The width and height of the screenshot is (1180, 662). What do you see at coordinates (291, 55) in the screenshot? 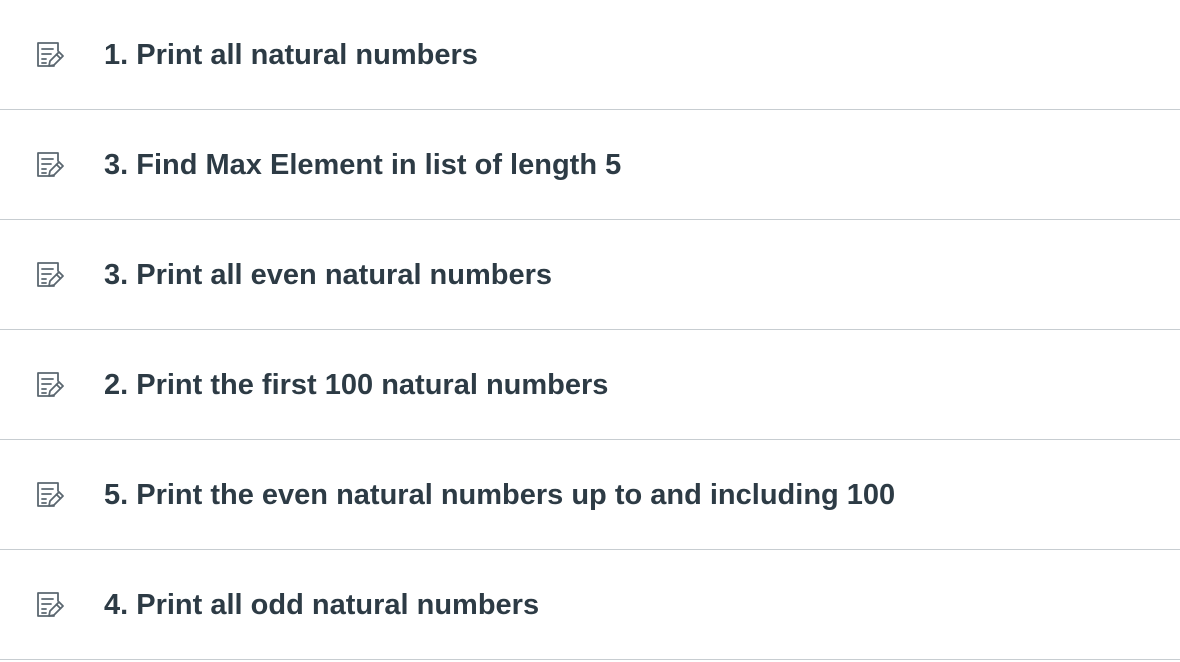
I see `assignment-title: 1. Print all natural numbers` at bounding box center [291, 55].